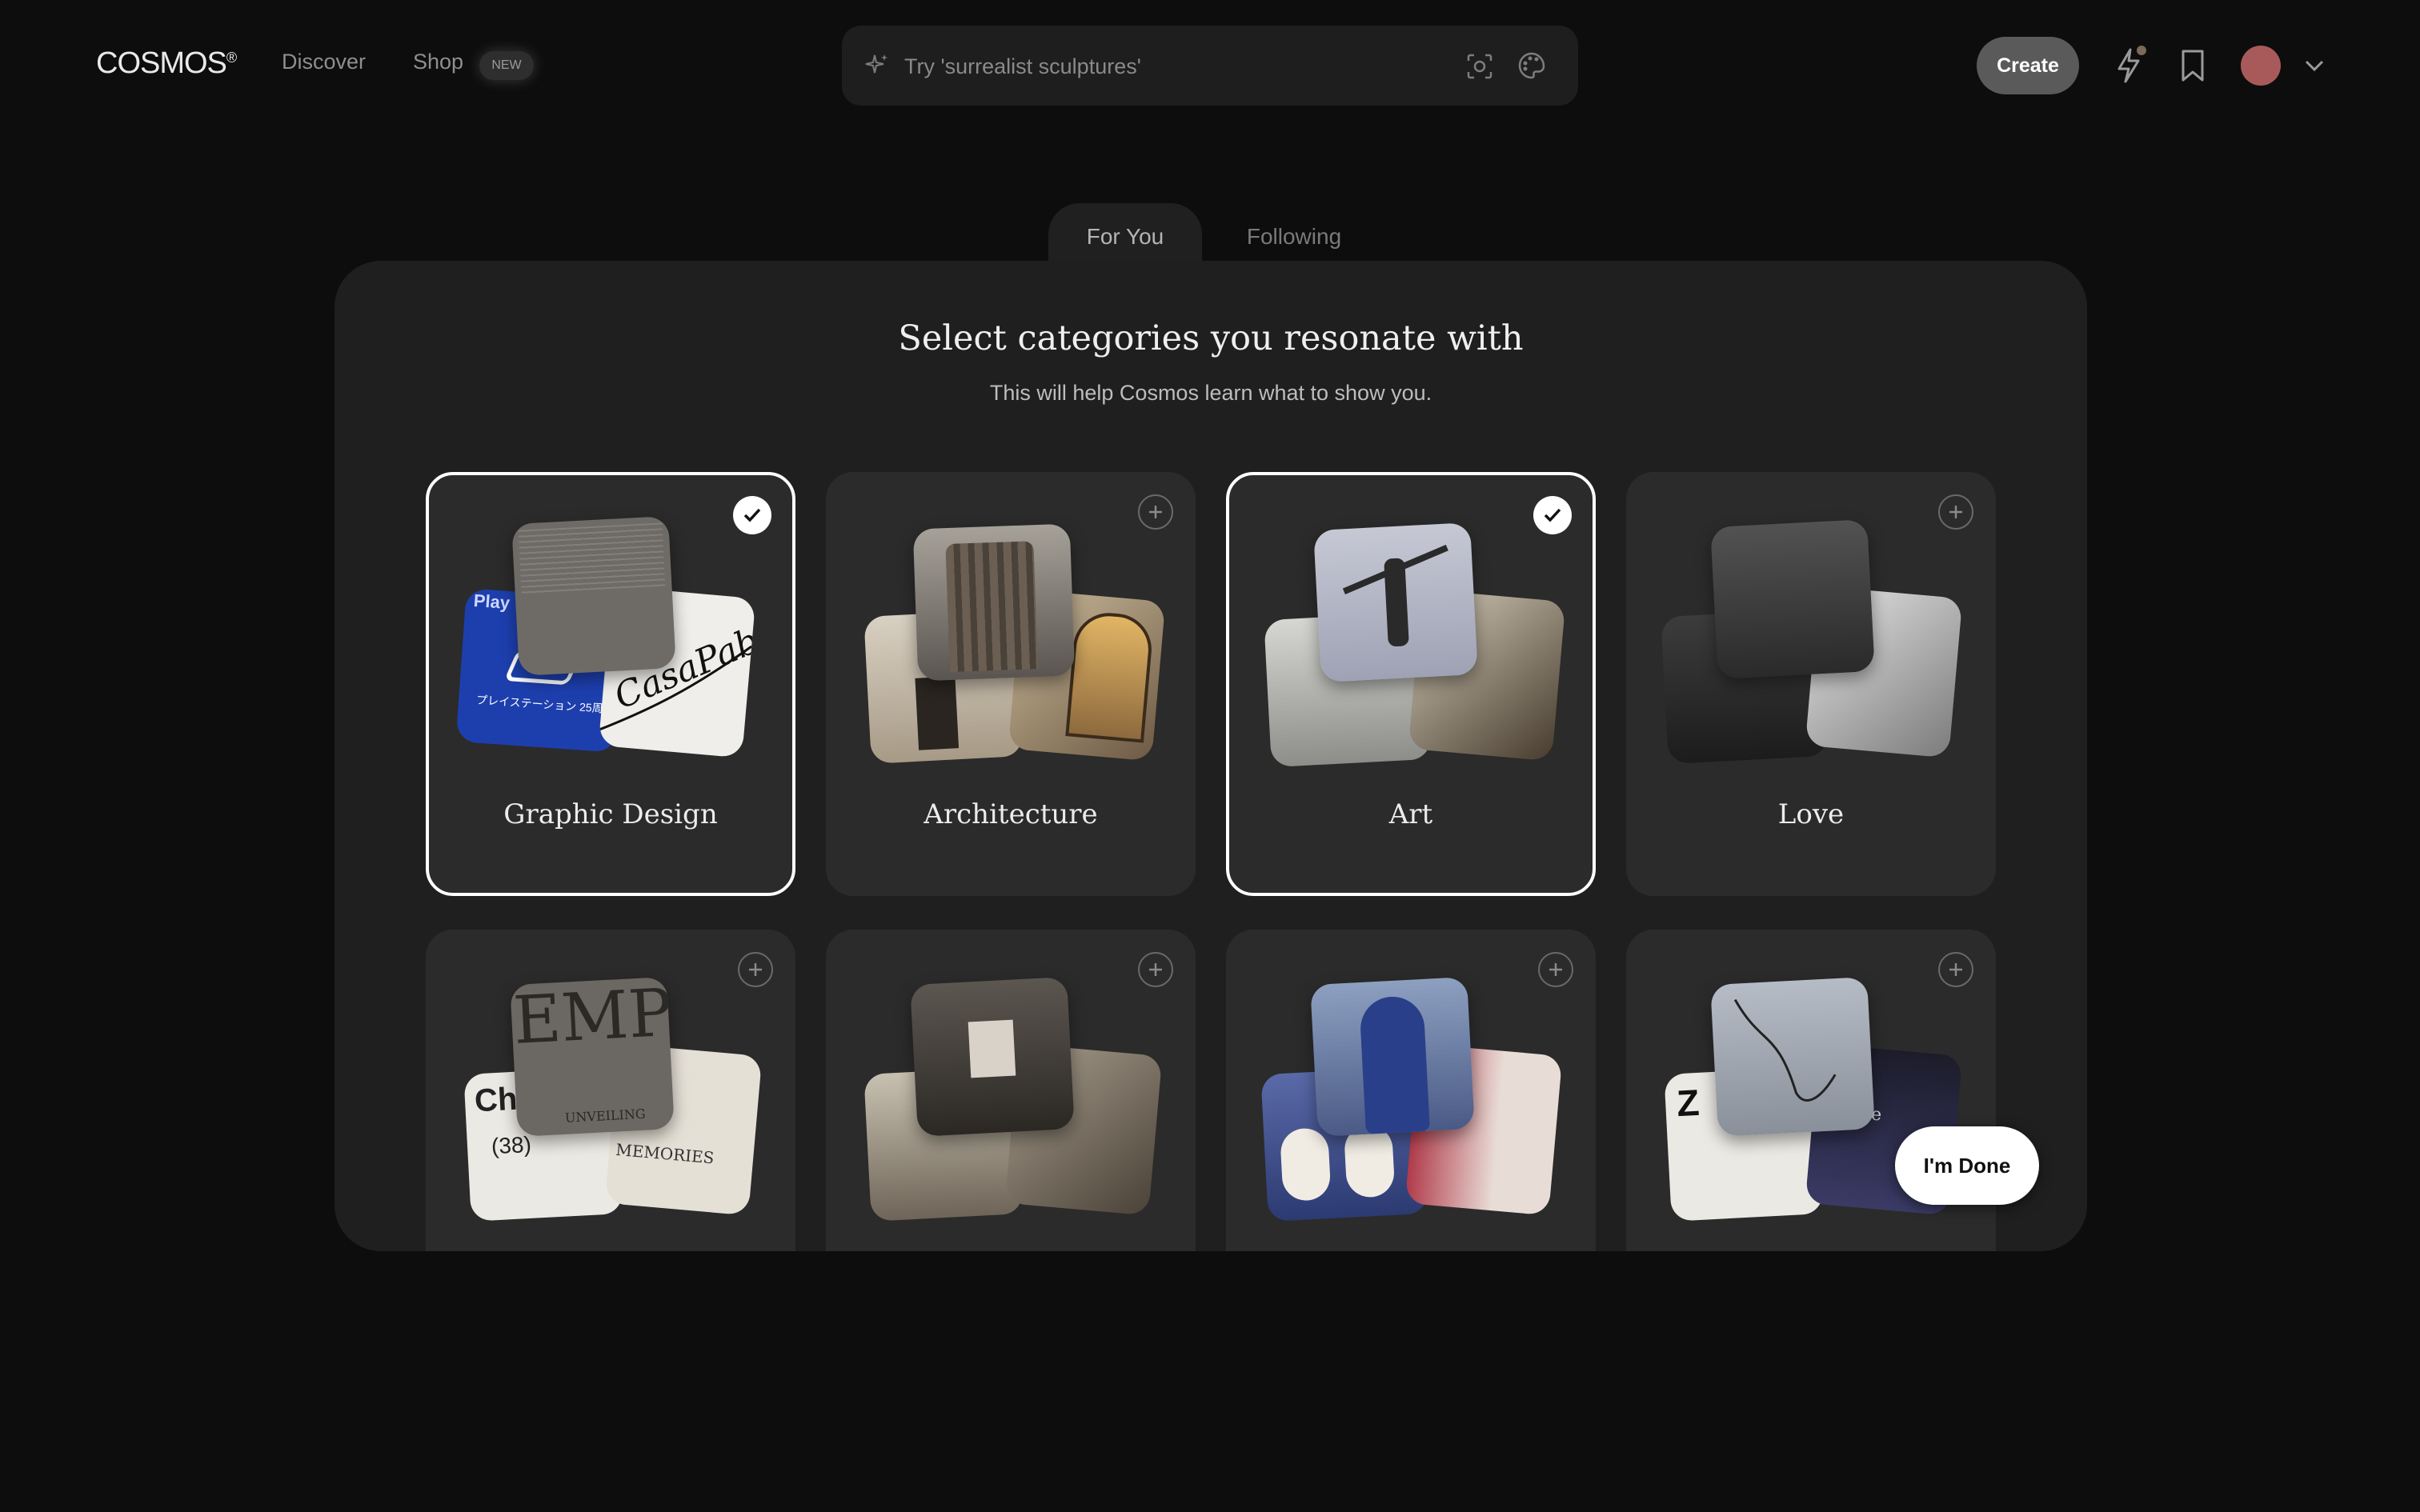  I want to click on cosmos-logo: COSMOS®, so click(166, 63).